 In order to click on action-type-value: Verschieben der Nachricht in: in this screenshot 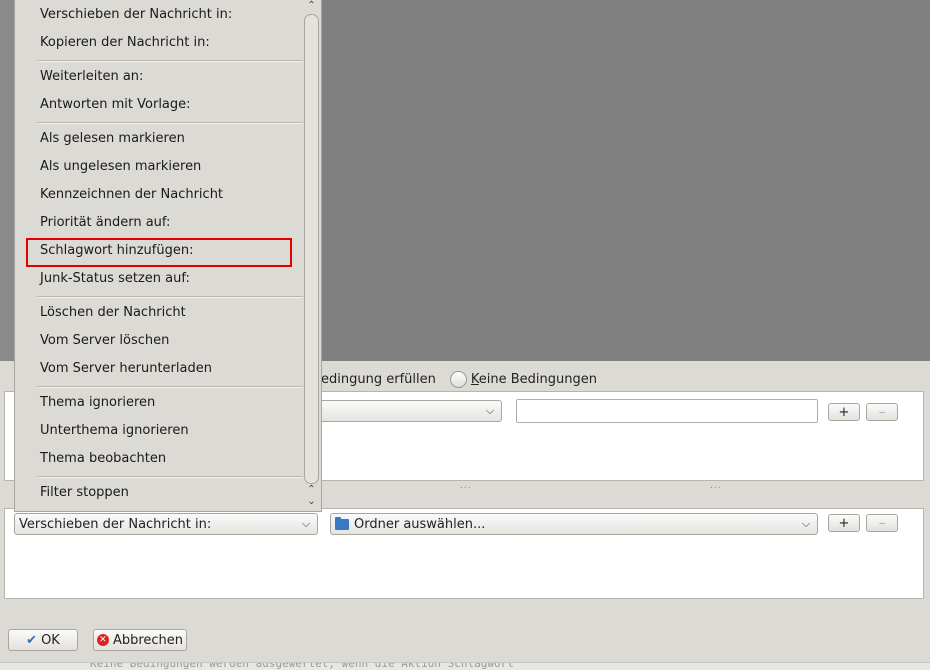, I will do `click(115, 524)`.